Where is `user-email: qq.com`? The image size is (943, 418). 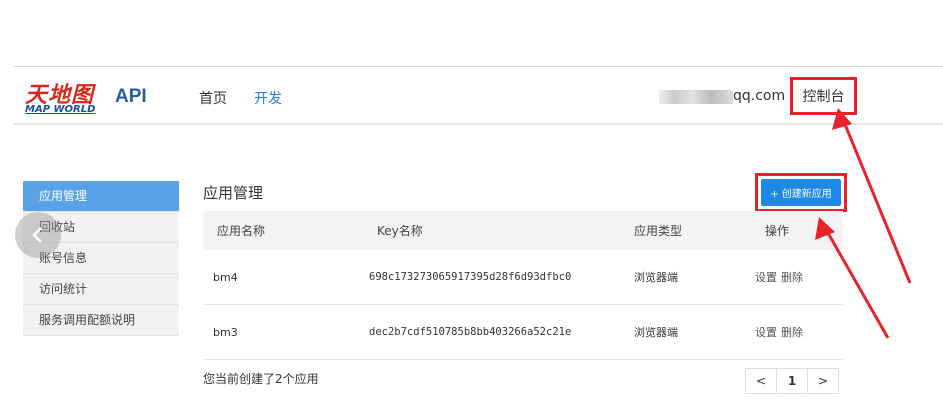 user-email: qq.com is located at coordinates (759, 96).